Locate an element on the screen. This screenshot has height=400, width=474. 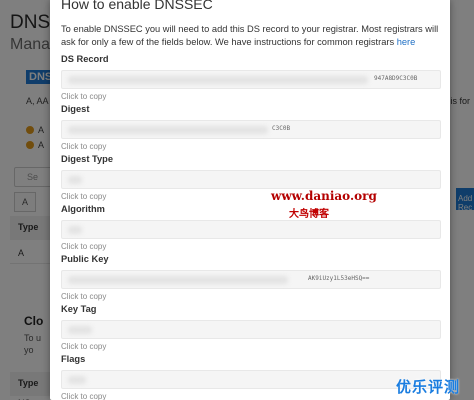
watermark-name: 大鸟博客 is located at coordinates (309, 214).